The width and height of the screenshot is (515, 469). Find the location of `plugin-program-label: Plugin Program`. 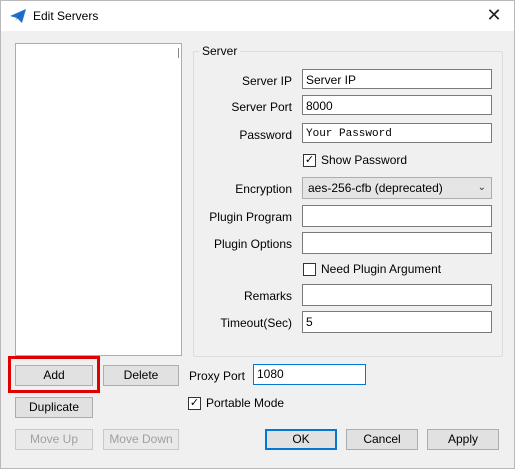

plugin-program-label: Plugin Program is located at coordinates (250, 217).